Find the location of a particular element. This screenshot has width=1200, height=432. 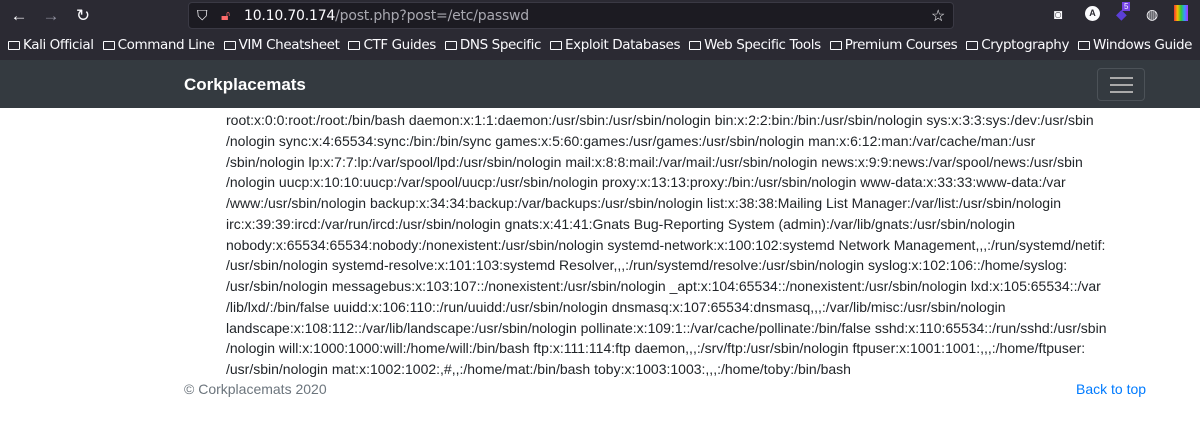

extension-badge: 5 is located at coordinates (1126, 6).